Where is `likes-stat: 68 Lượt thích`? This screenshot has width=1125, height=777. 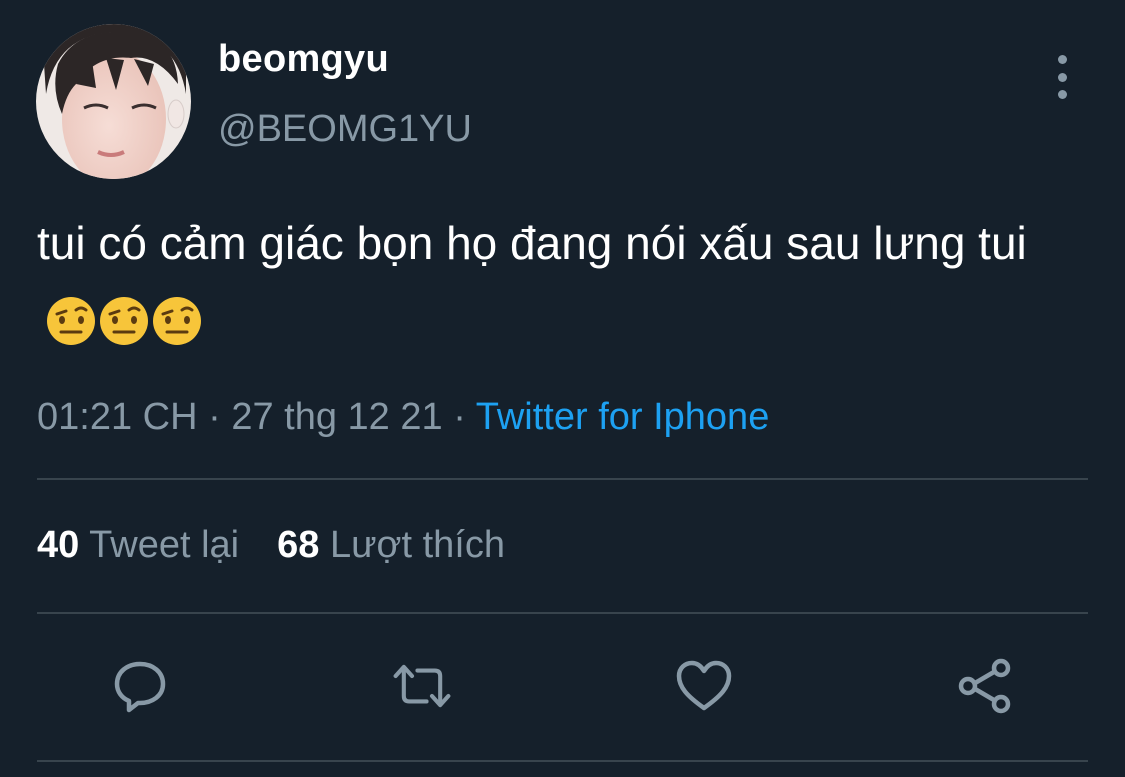
likes-stat: 68 Lượt thích is located at coordinates (391, 545).